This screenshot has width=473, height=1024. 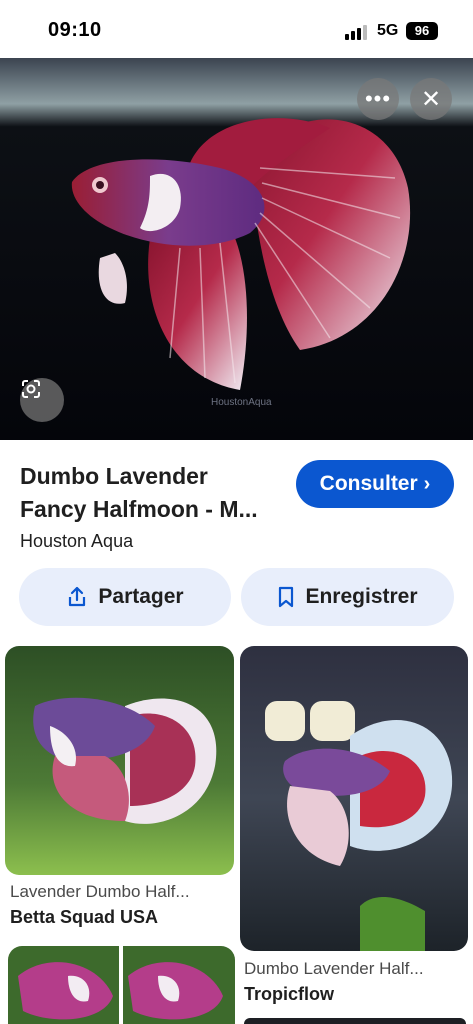 I want to click on more-options-button: •••, so click(x=378, y=99).